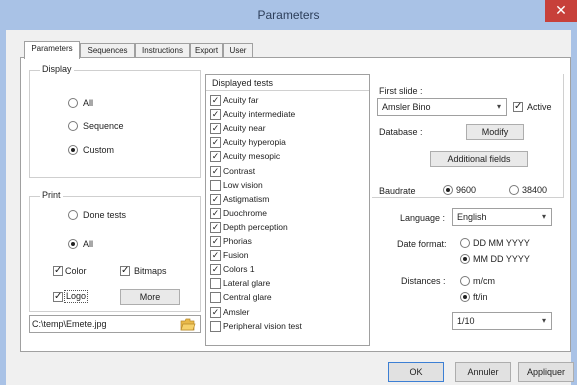  I want to click on database-label: Database :, so click(401, 132).